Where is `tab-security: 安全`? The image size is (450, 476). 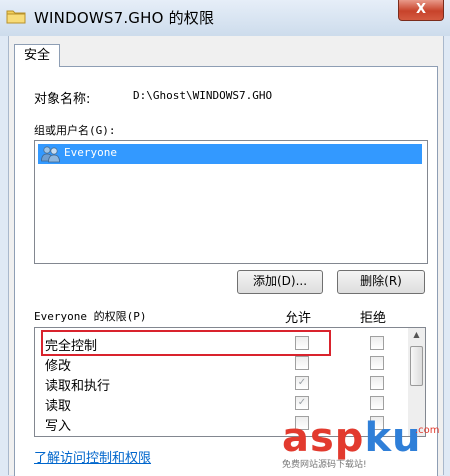 tab-security: 安全 is located at coordinates (37, 55).